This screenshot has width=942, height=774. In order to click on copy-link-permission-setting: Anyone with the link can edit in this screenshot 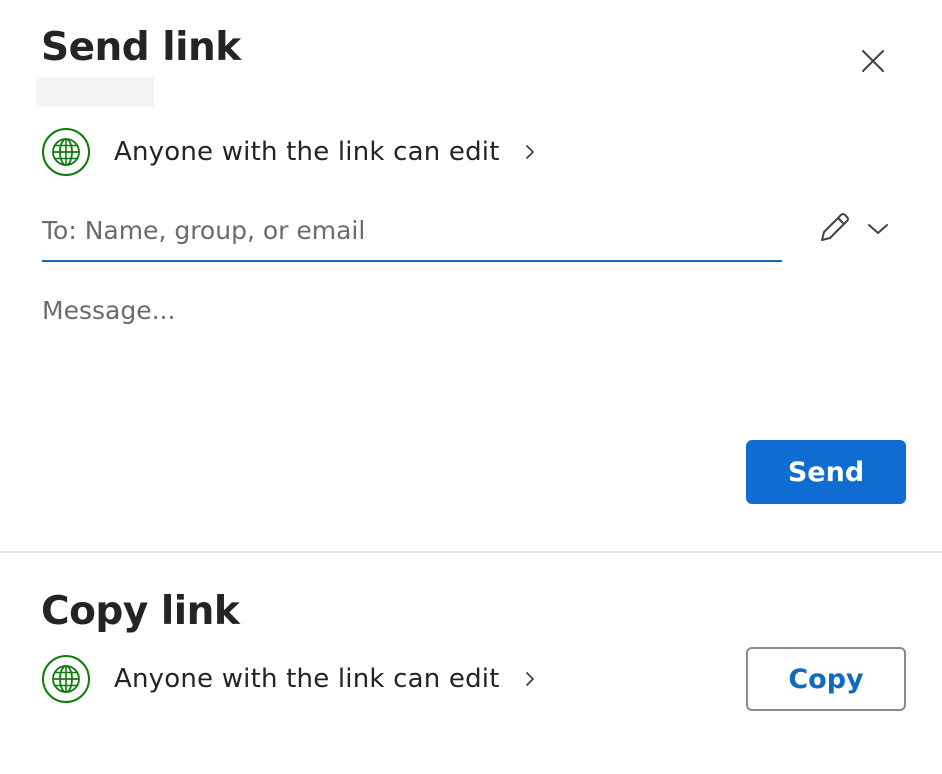, I will do `click(289, 679)`.